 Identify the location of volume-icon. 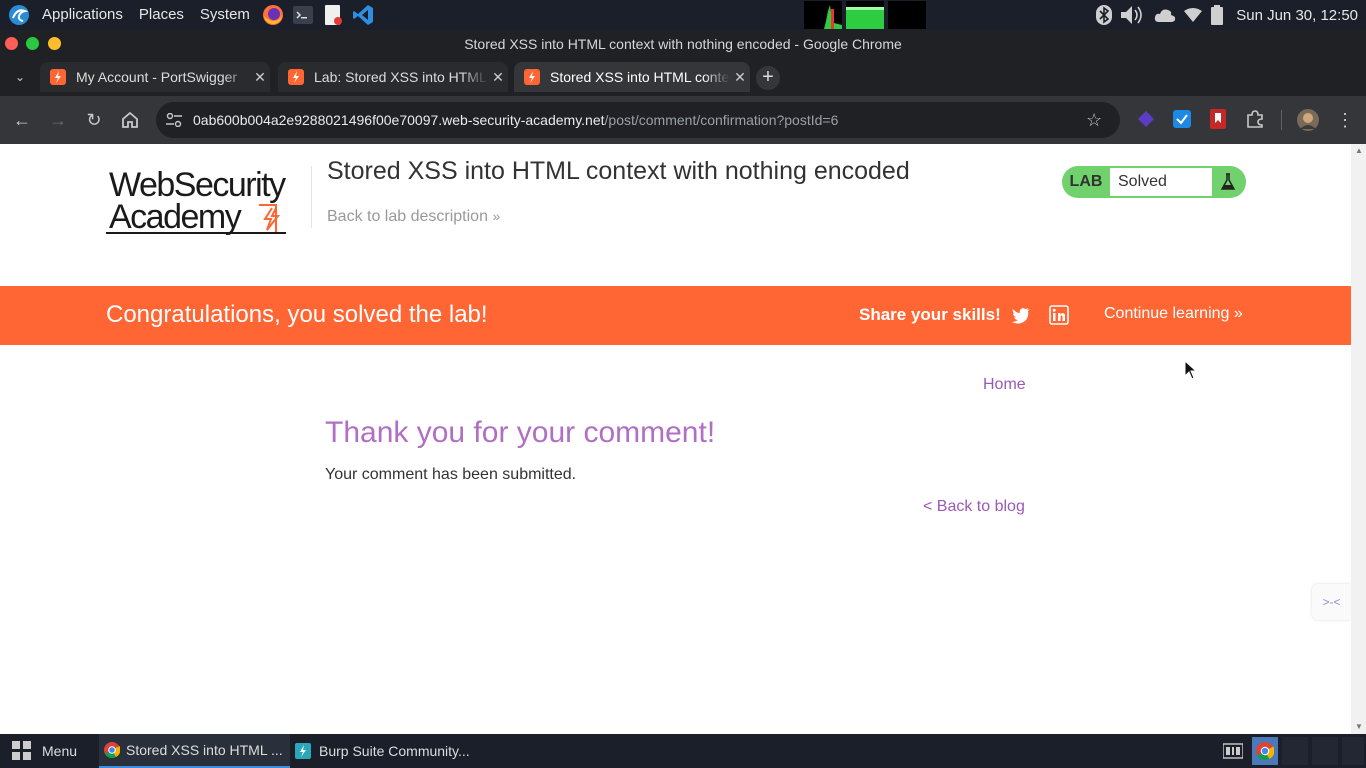
(1133, 15).